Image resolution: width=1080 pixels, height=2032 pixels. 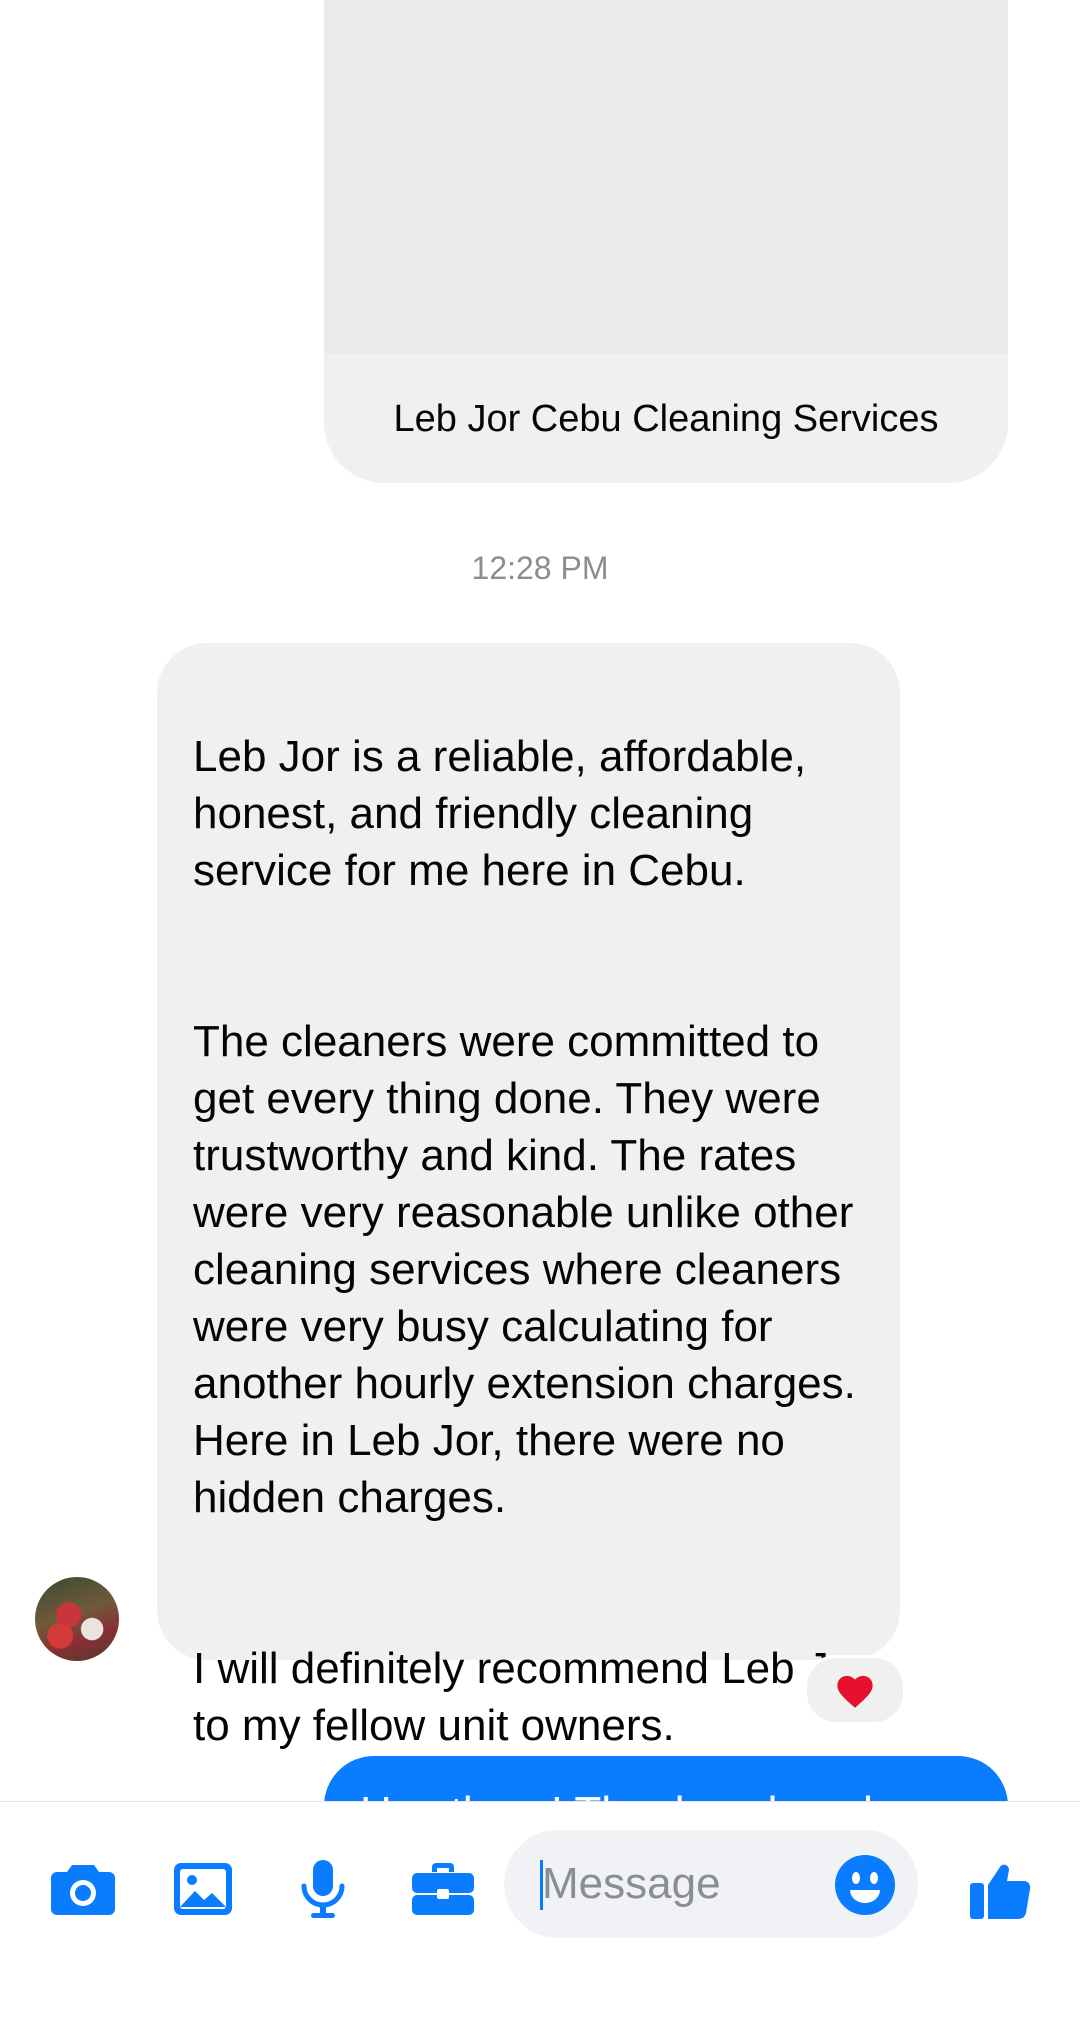 What do you see at coordinates (540, 568) in the screenshot?
I see `message-timestamp: 12:28 PM` at bounding box center [540, 568].